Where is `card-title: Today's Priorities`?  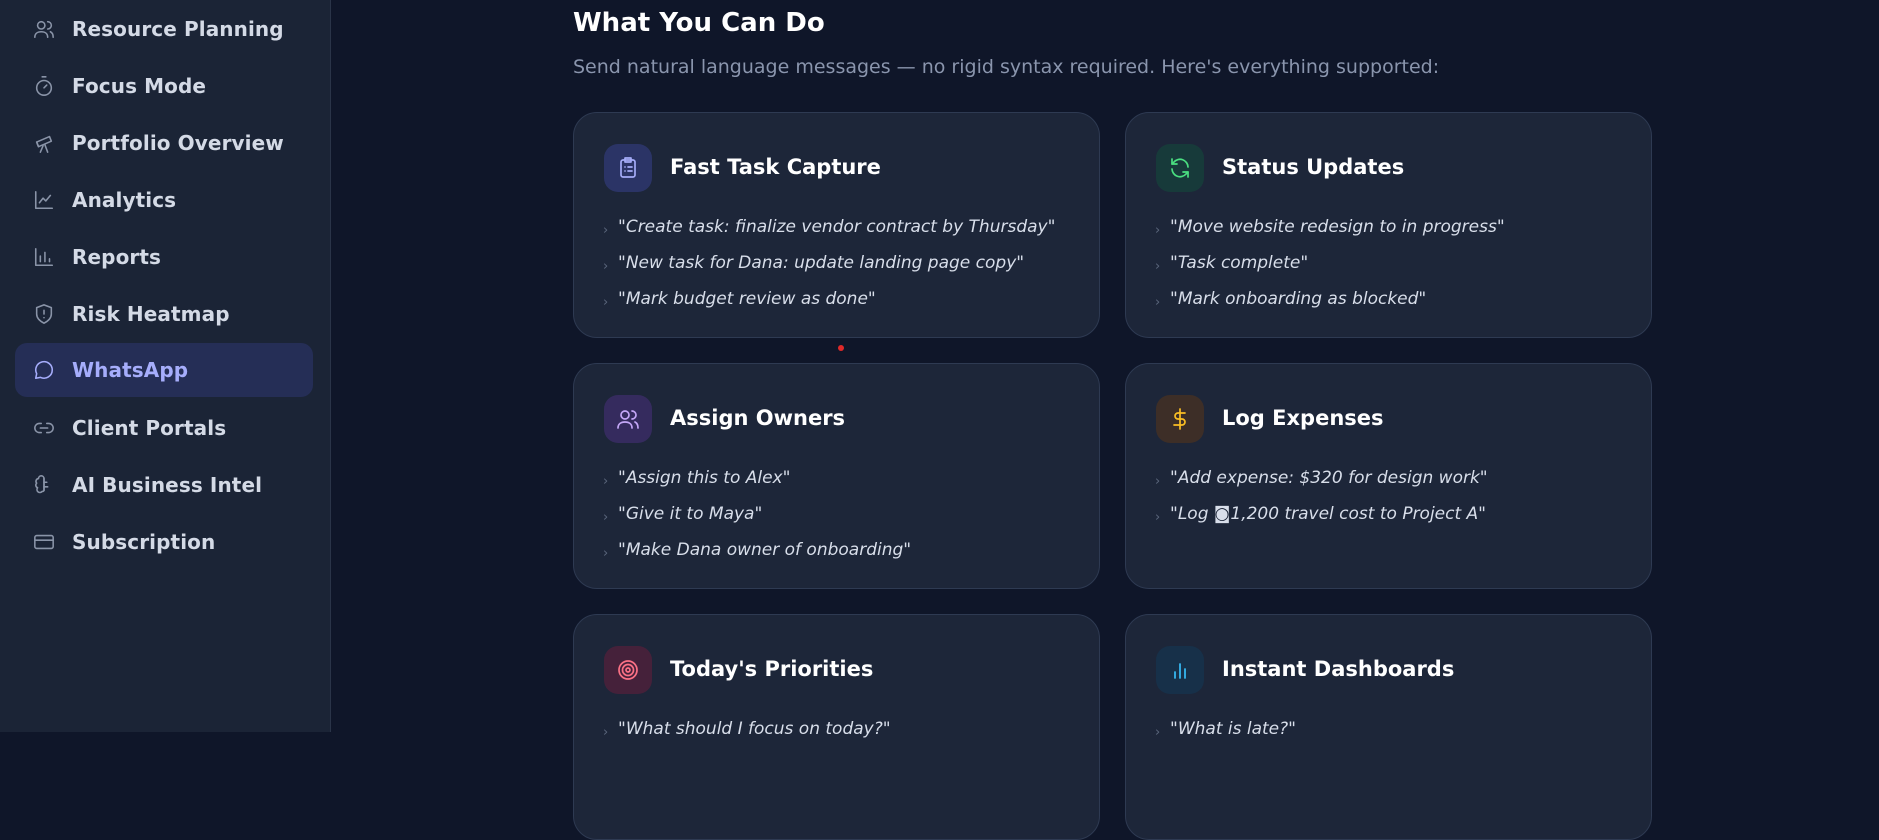
card-title: Today's Priorities is located at coordinates (772, 669).